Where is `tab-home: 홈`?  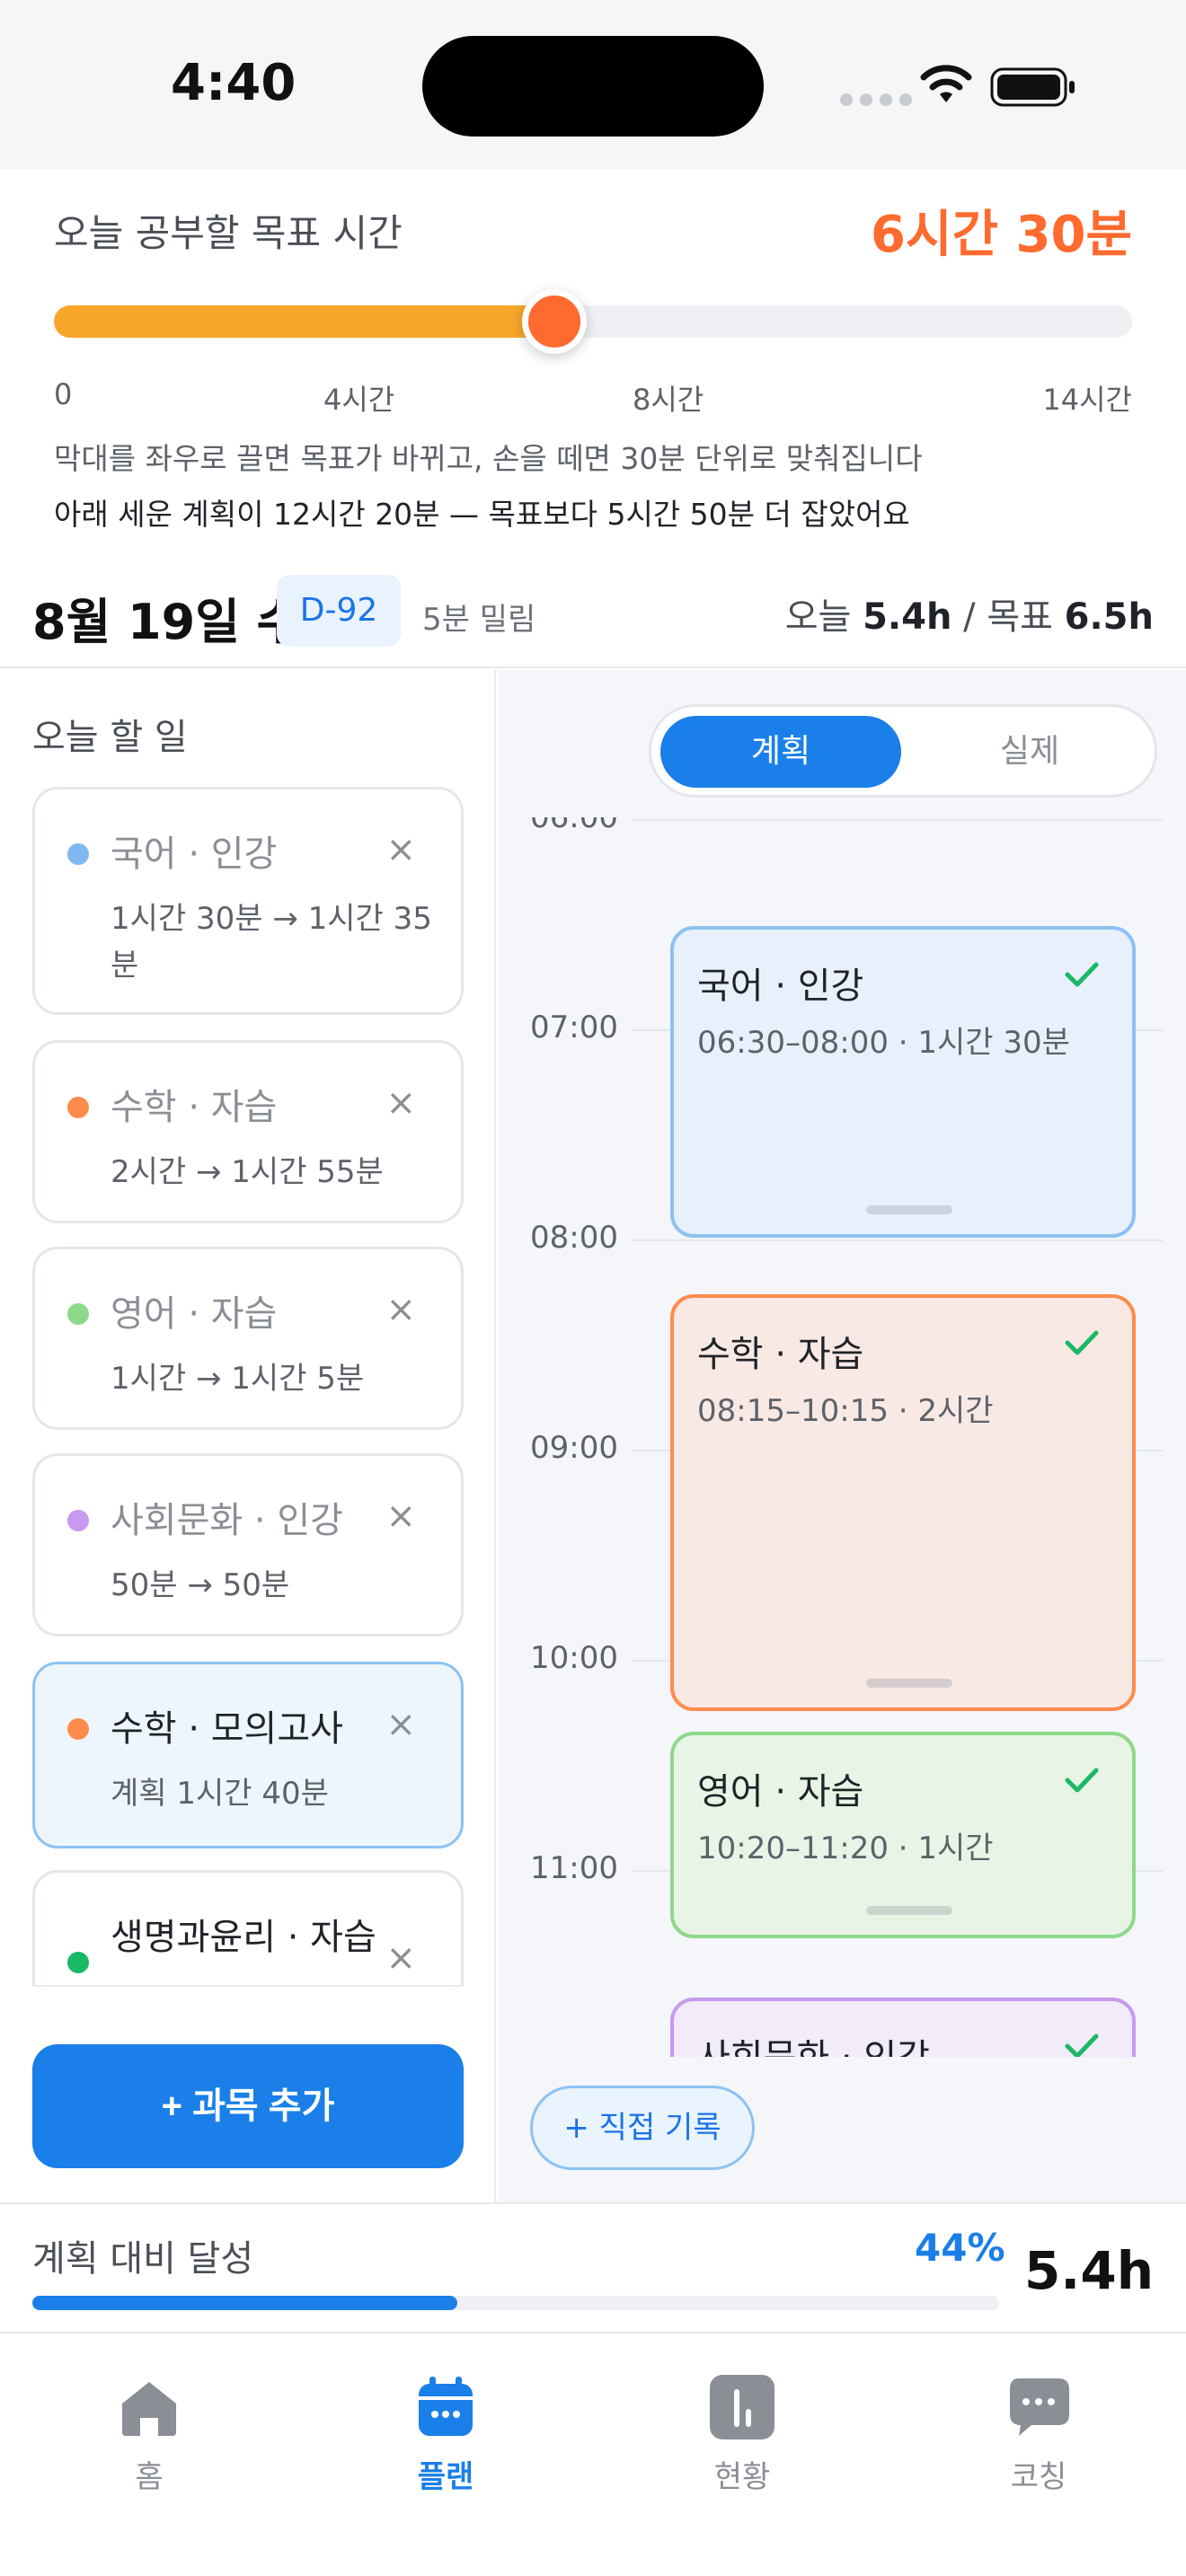
tab-home: 홈 is located at coordinates (149, 2435).